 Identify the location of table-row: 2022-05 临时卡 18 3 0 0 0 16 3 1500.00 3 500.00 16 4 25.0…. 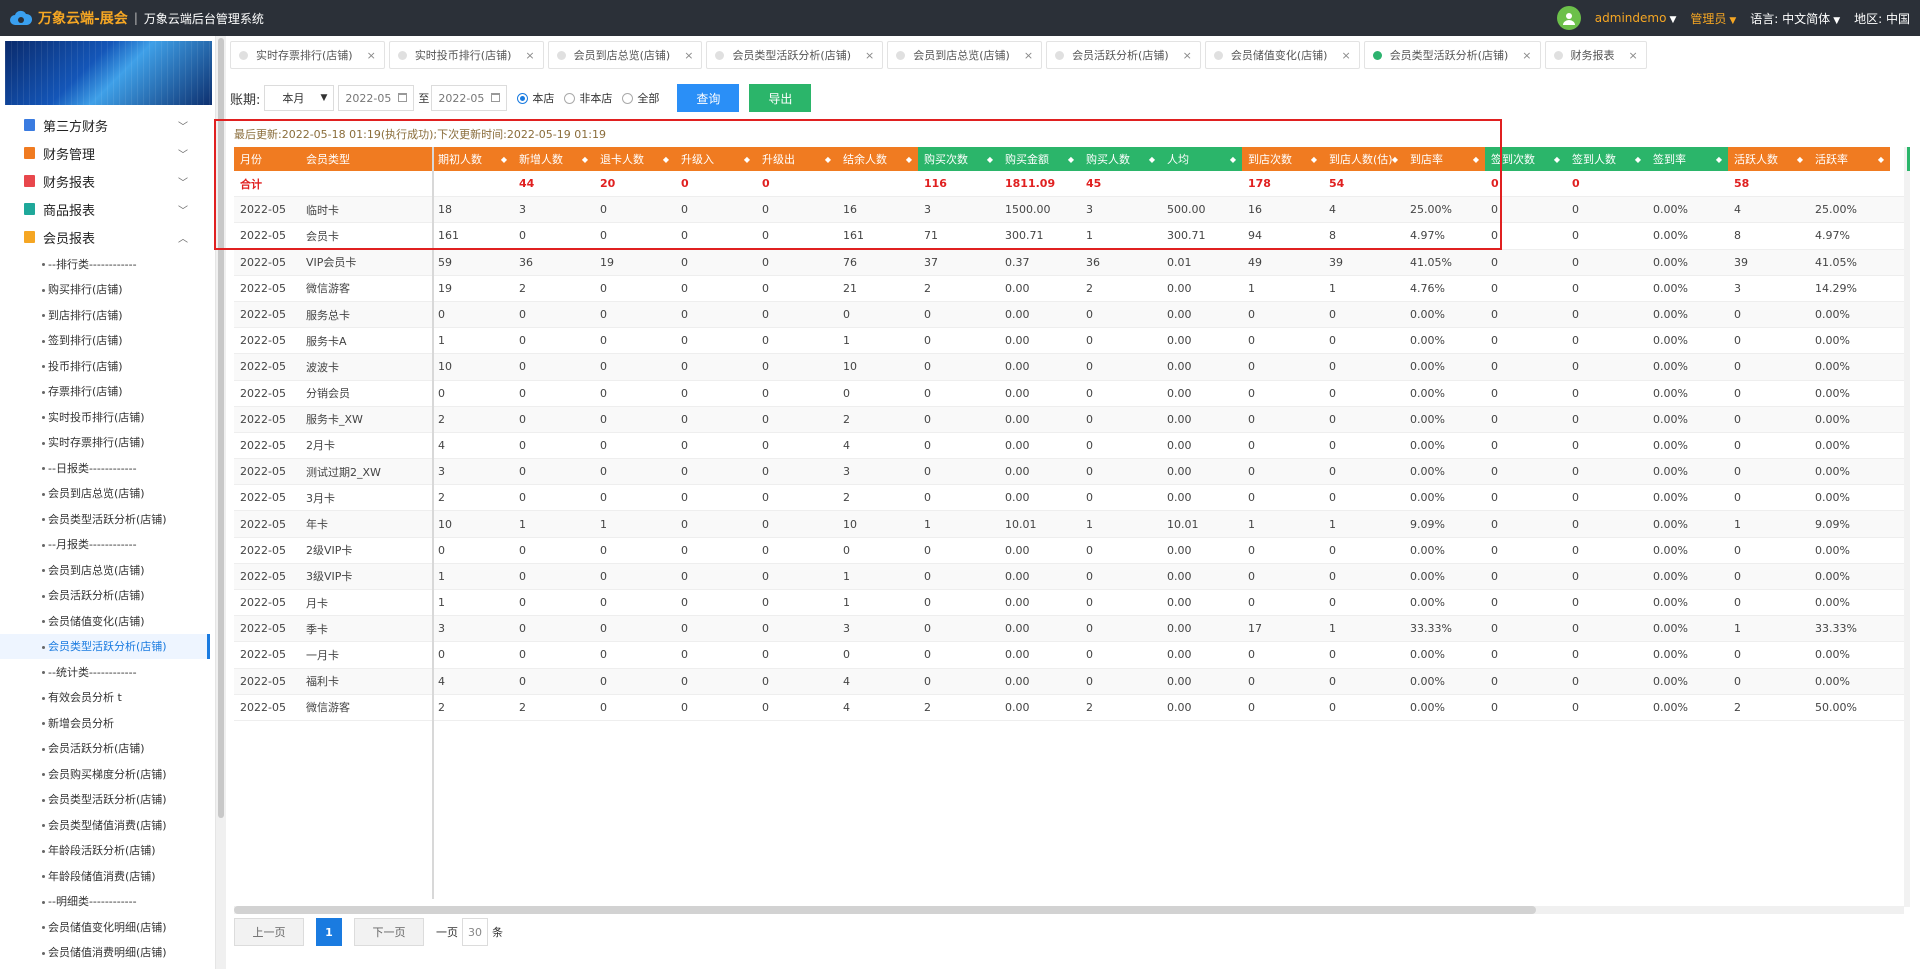
(1072, 210).